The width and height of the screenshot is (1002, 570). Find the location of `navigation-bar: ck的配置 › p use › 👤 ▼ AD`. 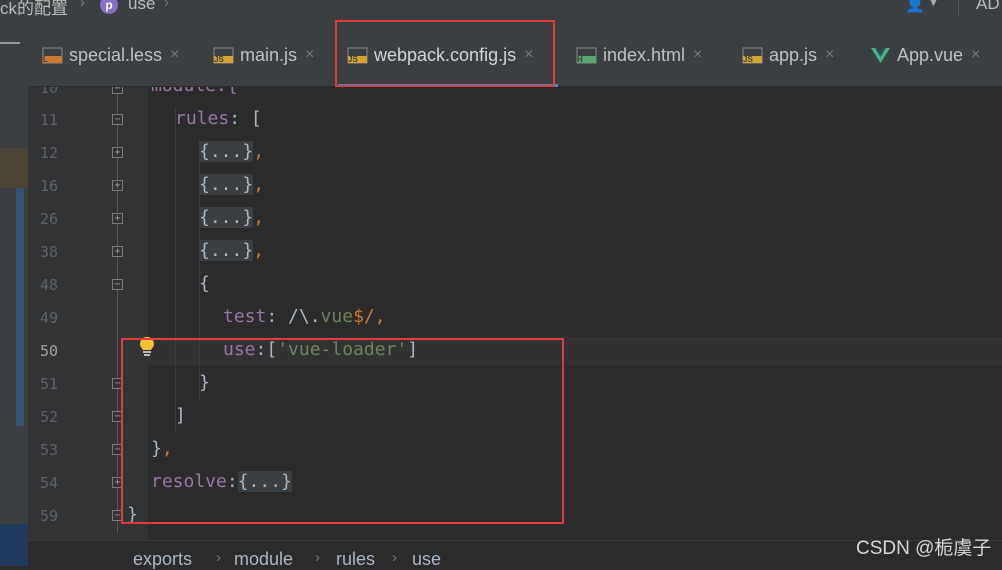

navigation-bar: ck的配置 › p use › 👤 ▼ AD is located at coordinates (501, 9).